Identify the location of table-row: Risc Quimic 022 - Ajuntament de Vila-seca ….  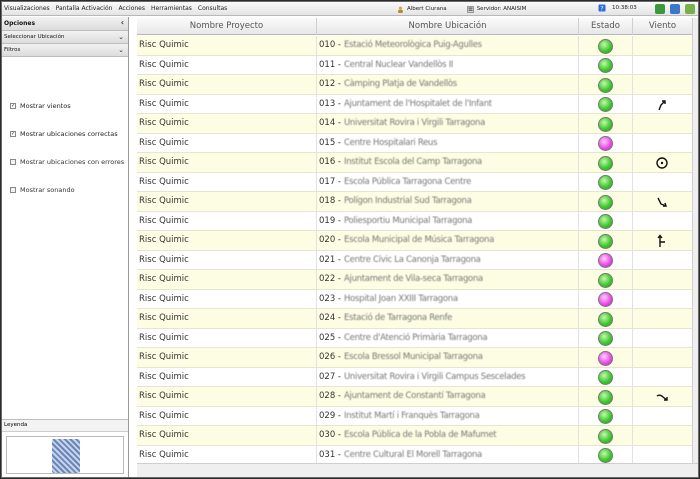
(414, 280).